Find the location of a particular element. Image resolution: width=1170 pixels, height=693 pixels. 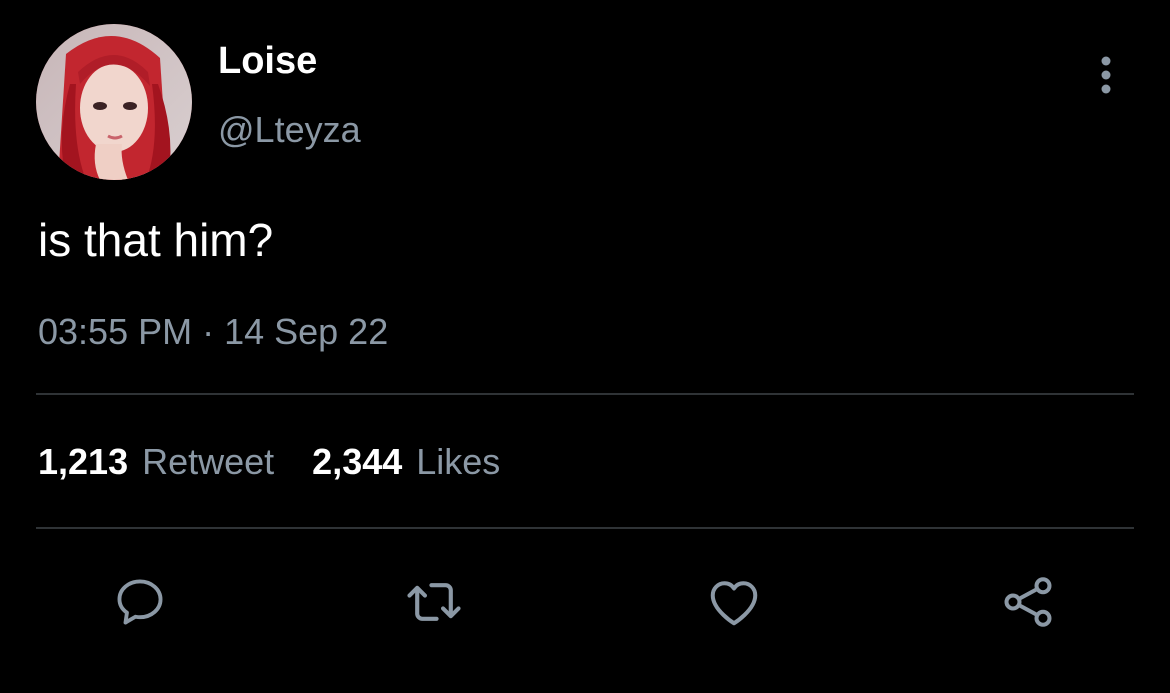

avatar is located at coordinates (114, 102).